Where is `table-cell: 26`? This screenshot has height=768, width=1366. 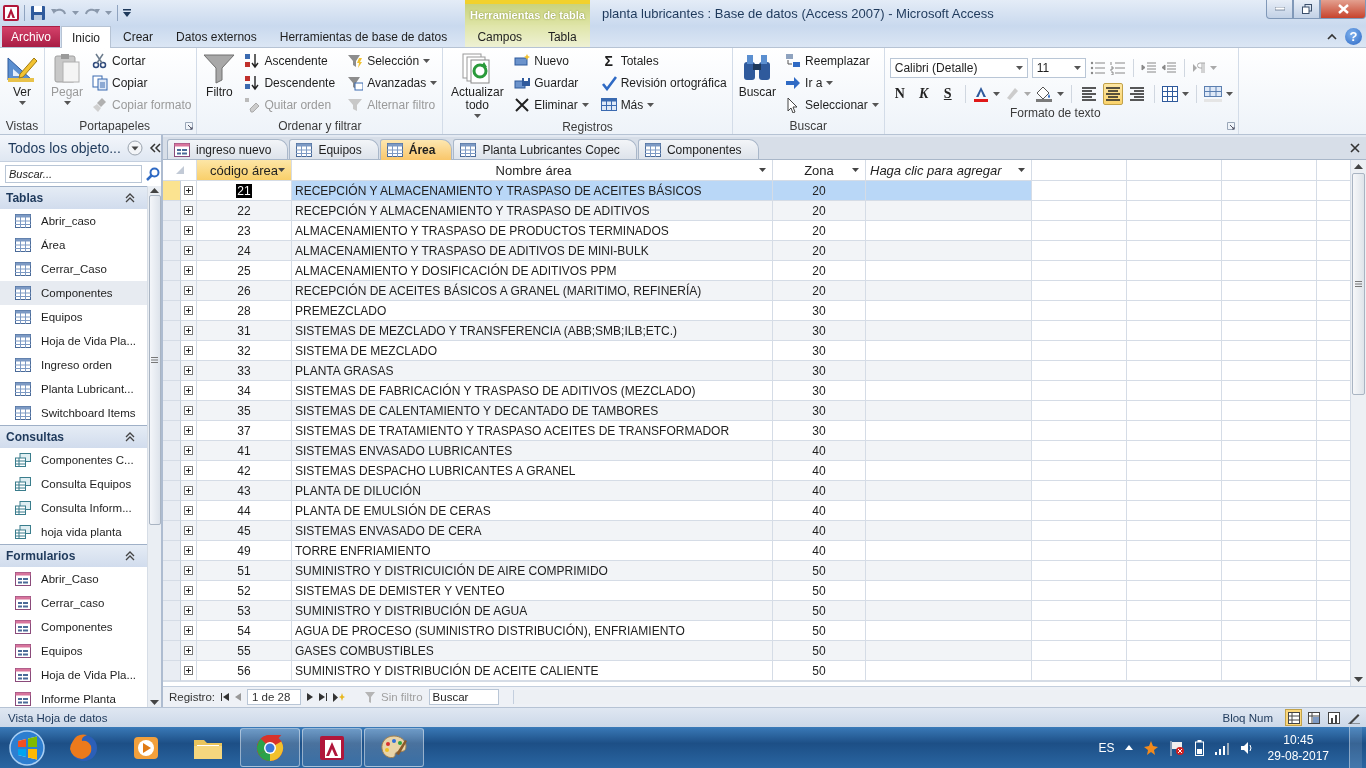 table-cell: 26 is located at coordinates (244, 291).